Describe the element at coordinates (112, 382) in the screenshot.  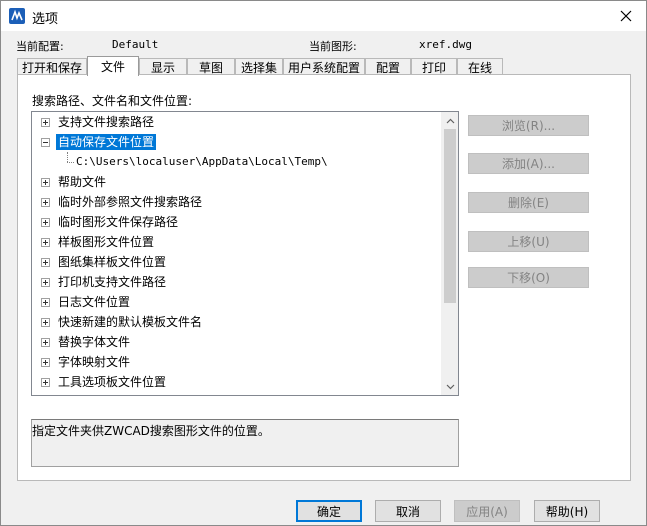
I see `tree-item-label: 工具选项板文件位置` at that location.